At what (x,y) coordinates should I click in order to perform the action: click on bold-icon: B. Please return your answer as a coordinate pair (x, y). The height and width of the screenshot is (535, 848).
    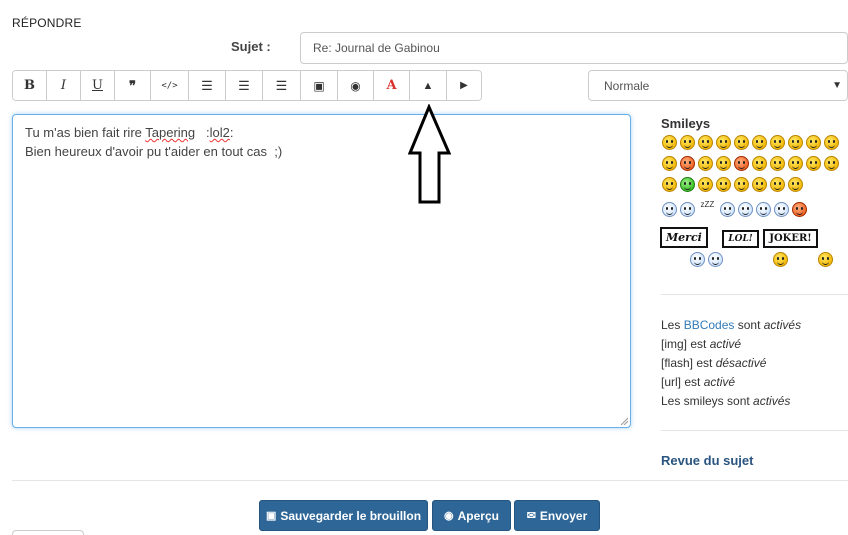
    Looking at the image, I should click on (29, 85).